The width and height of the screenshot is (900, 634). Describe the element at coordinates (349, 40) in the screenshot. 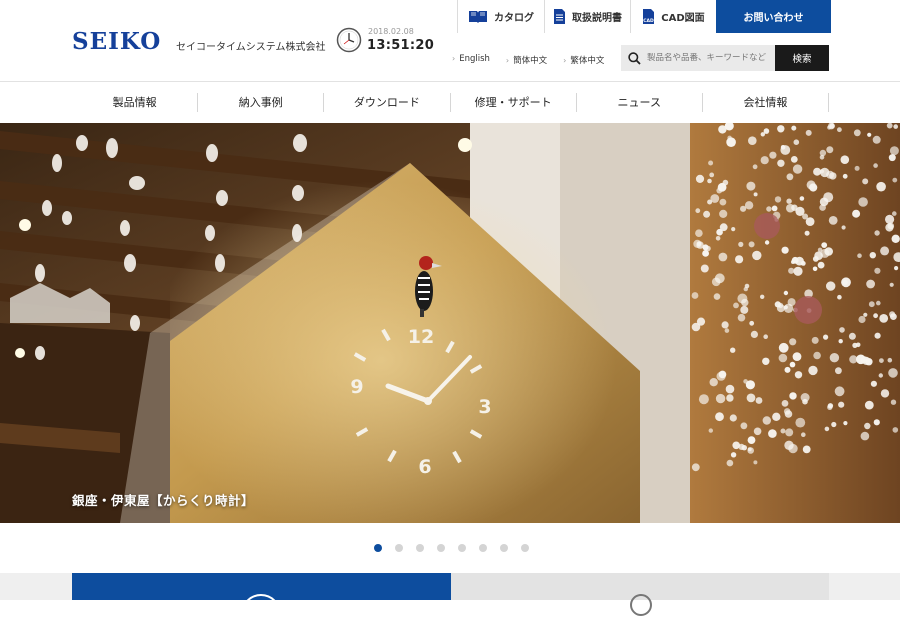

I see `clock-icon` at that location.